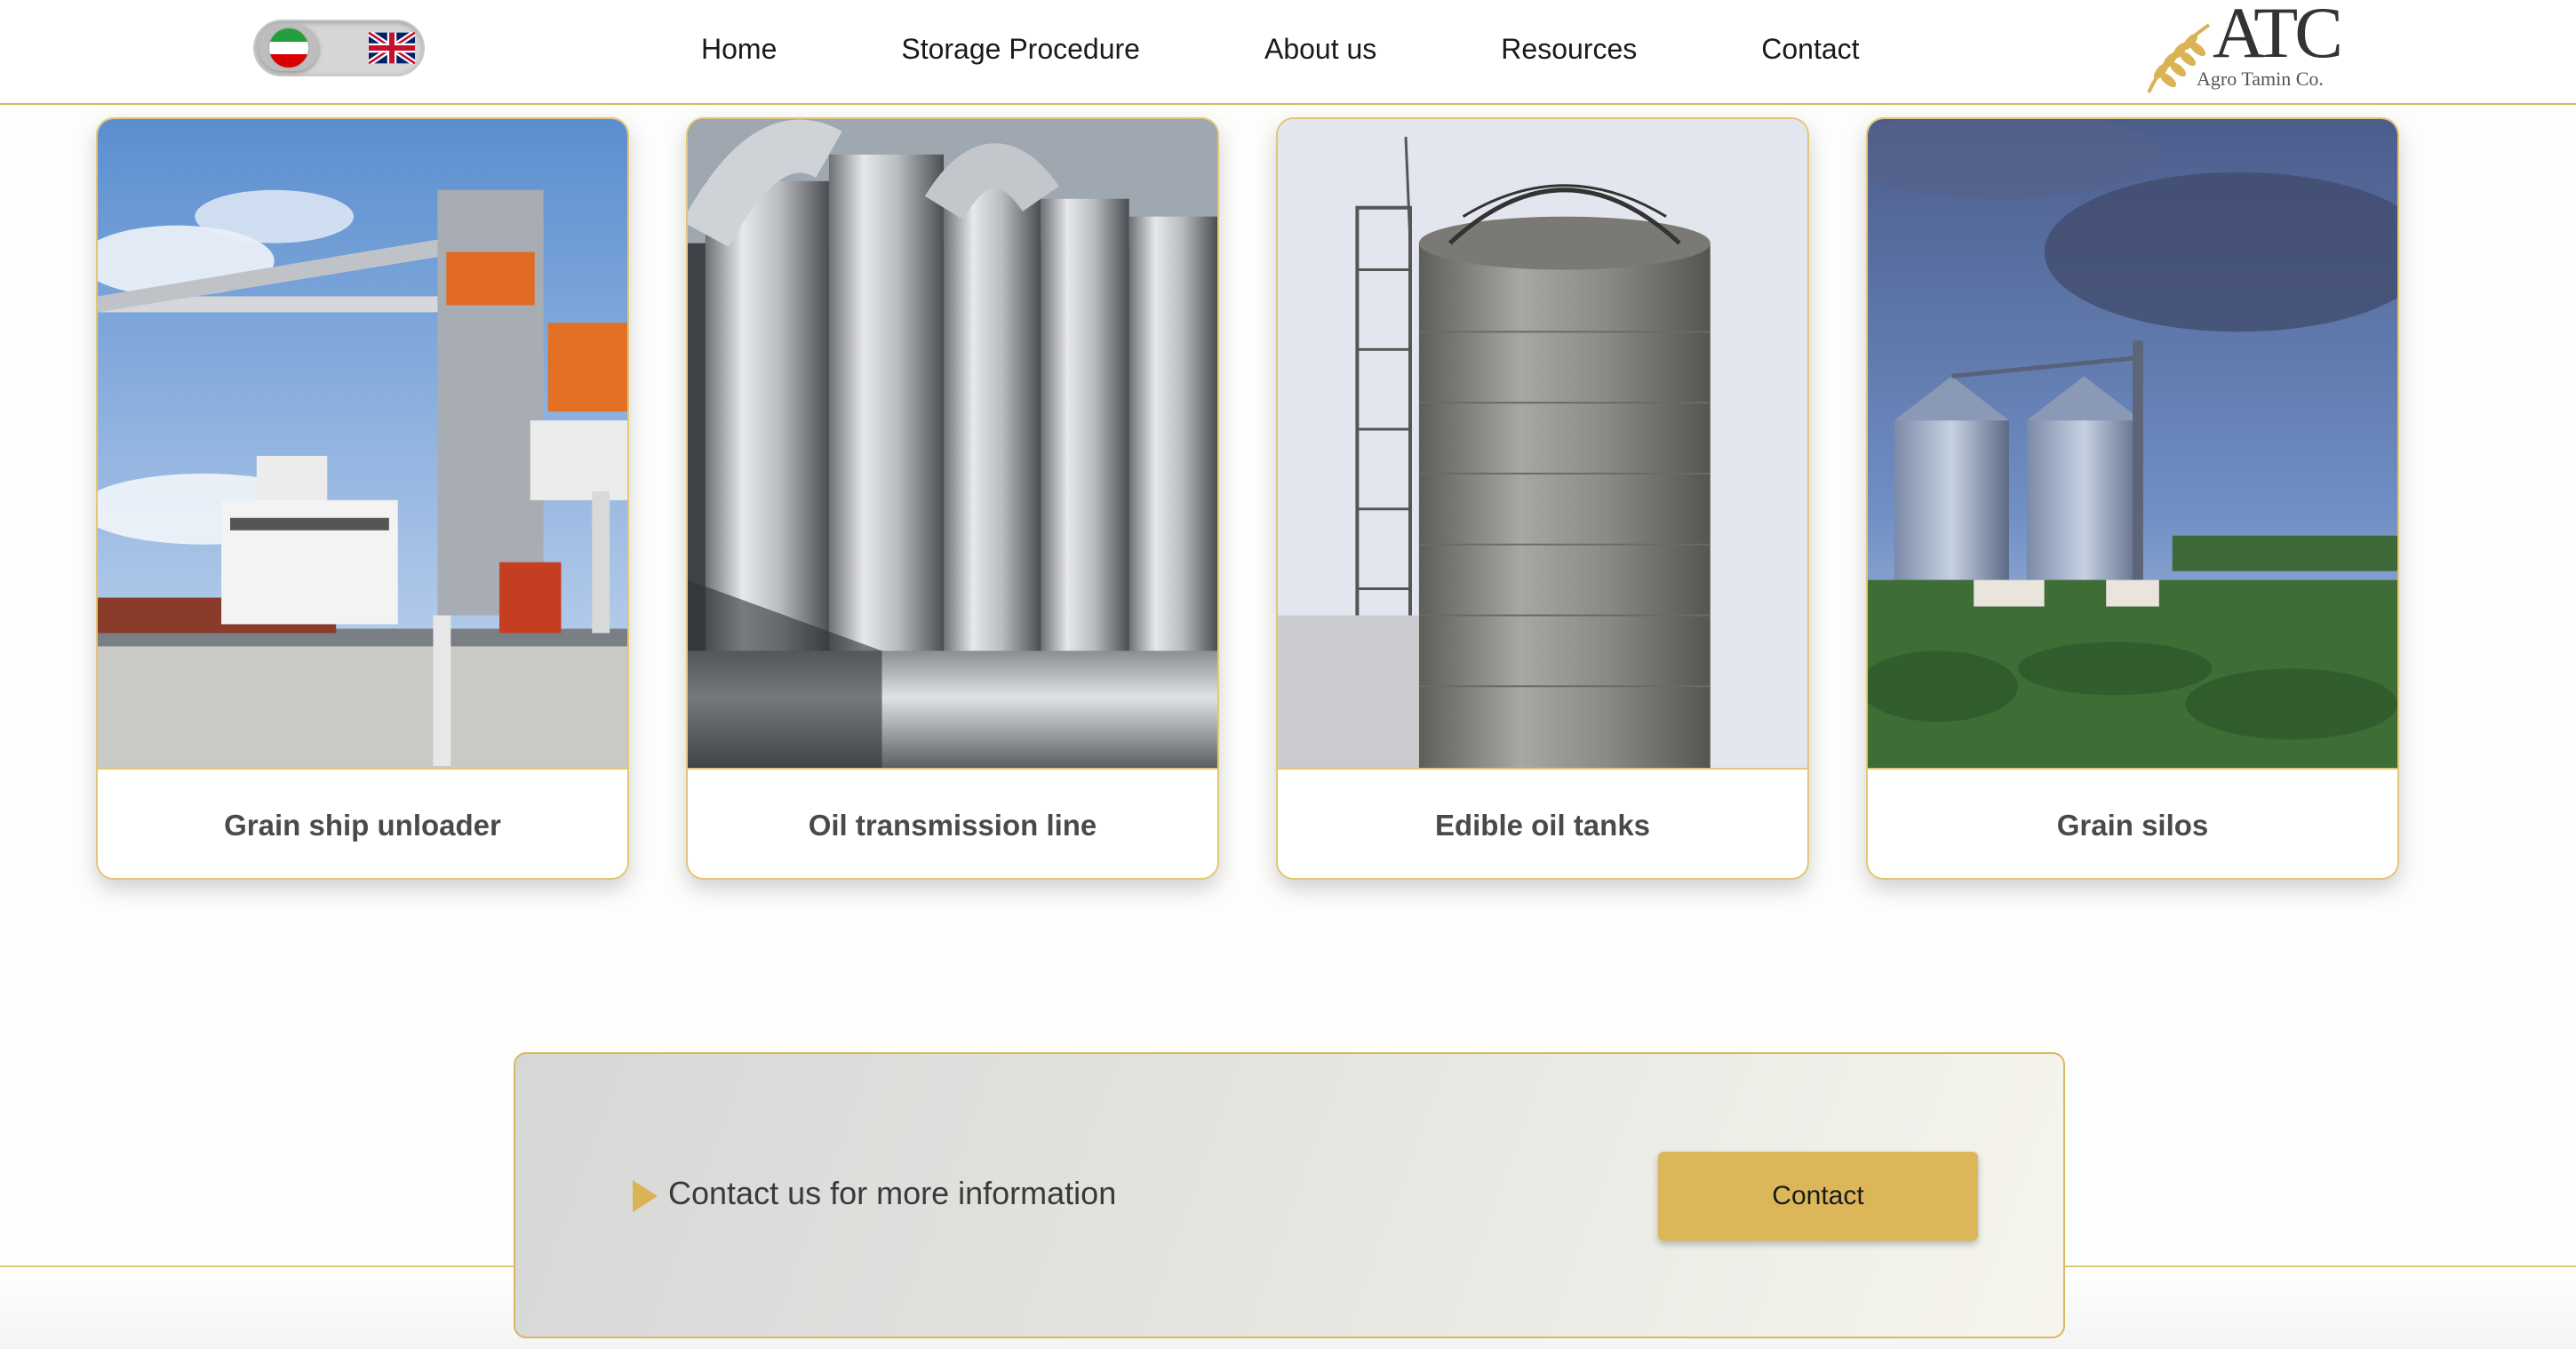 The image size is (2576, 1349). I want to click on logo-subtitle: Agro Tamin Co., so click(2260, 79).